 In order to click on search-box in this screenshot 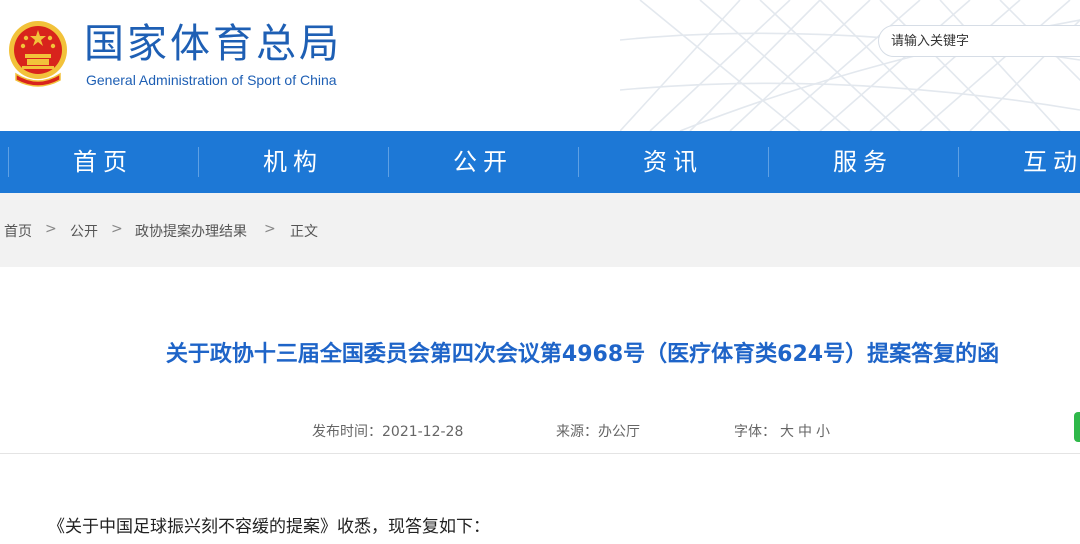, I will do `click(979, 41)`.